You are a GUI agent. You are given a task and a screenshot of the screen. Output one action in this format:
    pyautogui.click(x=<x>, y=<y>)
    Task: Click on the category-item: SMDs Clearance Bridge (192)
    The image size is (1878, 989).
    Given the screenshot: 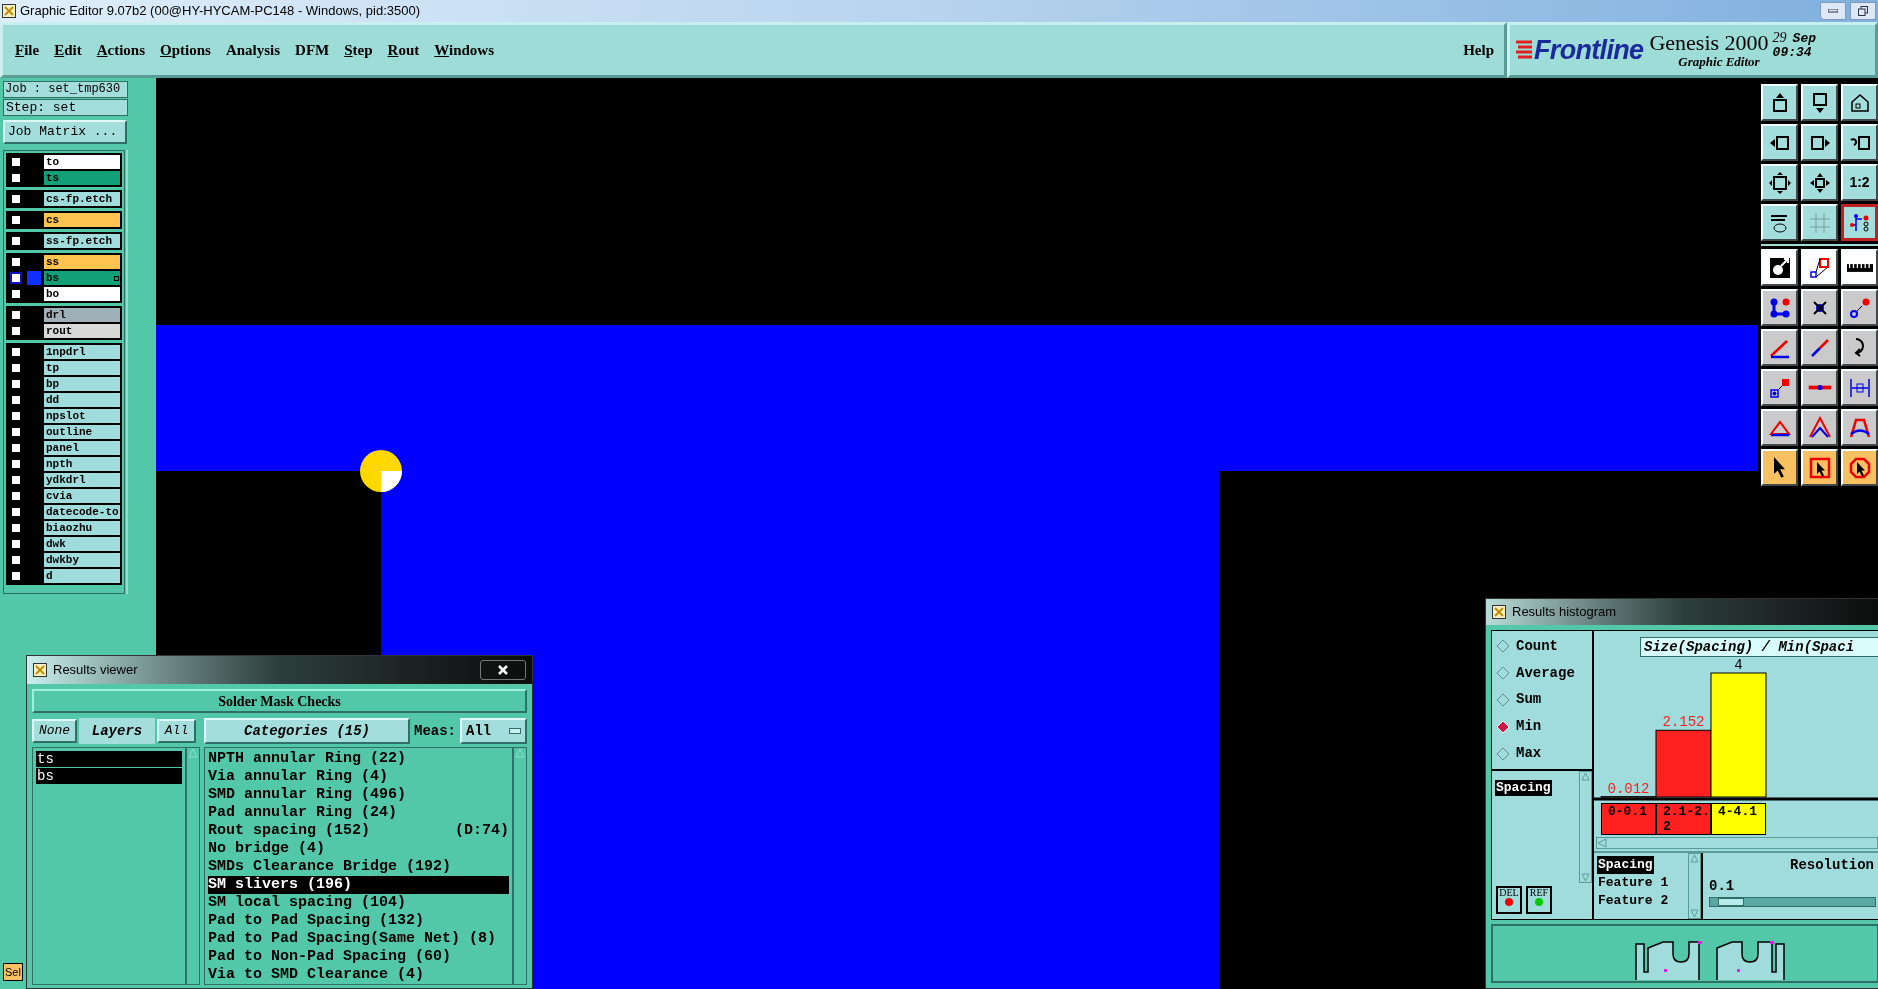 What is the action you would take?
    pyautogui.click(x=358, y=867)
    